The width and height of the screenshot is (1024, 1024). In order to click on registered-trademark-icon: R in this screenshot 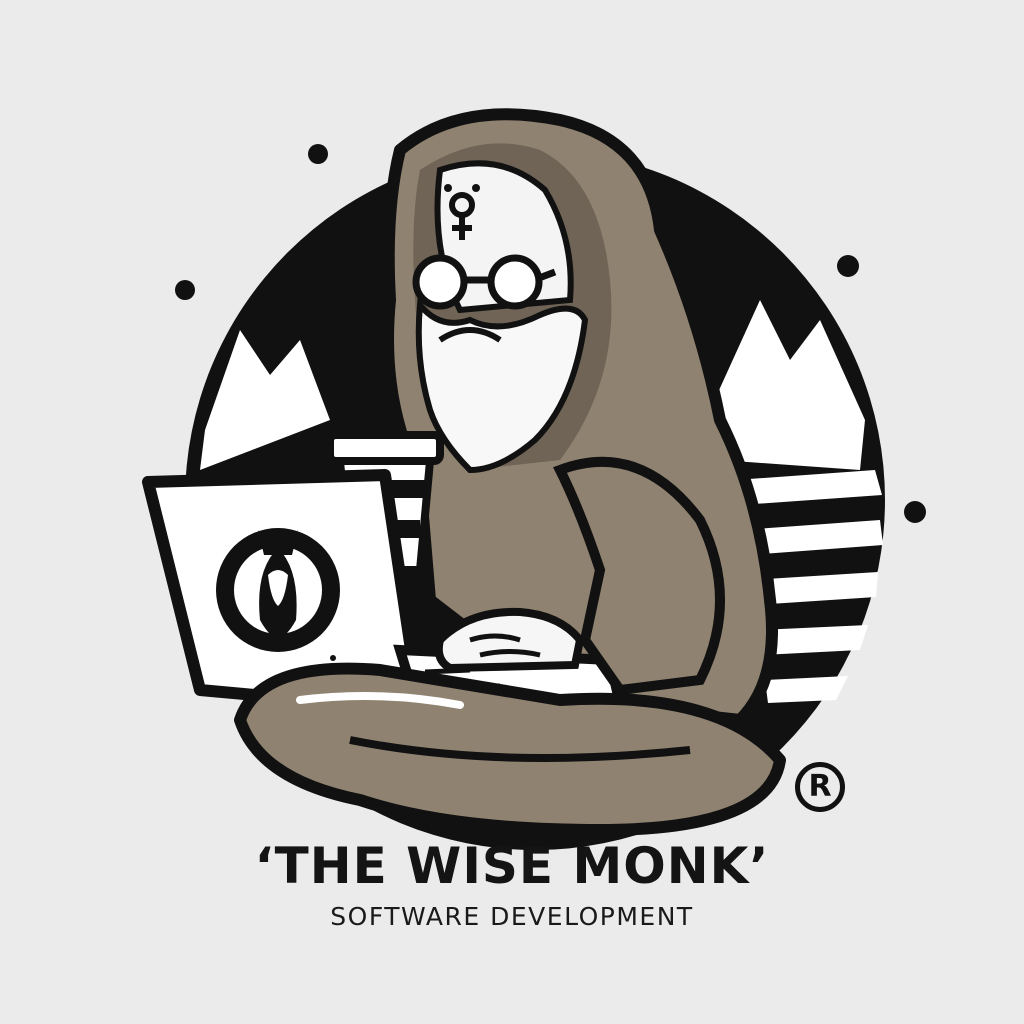, I will do `click(820, 787)`.